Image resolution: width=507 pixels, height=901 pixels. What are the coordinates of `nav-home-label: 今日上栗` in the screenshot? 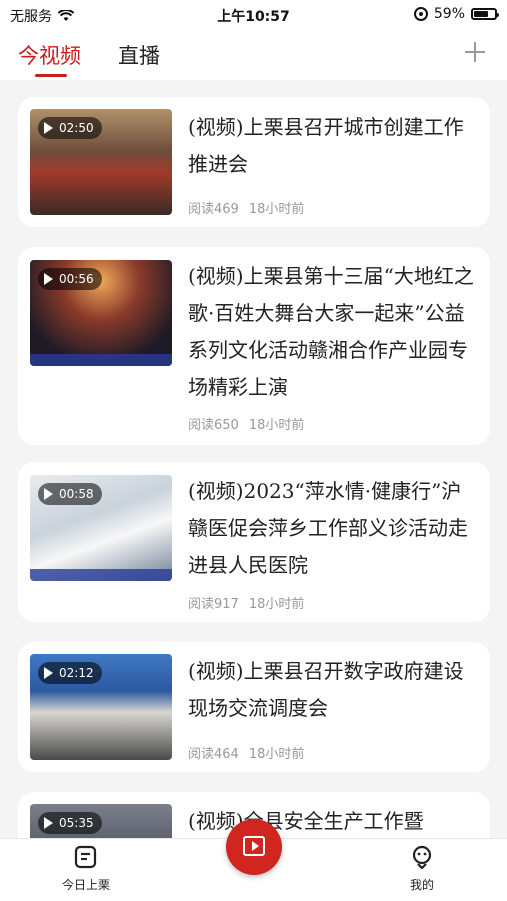 It's located at (85, 885).